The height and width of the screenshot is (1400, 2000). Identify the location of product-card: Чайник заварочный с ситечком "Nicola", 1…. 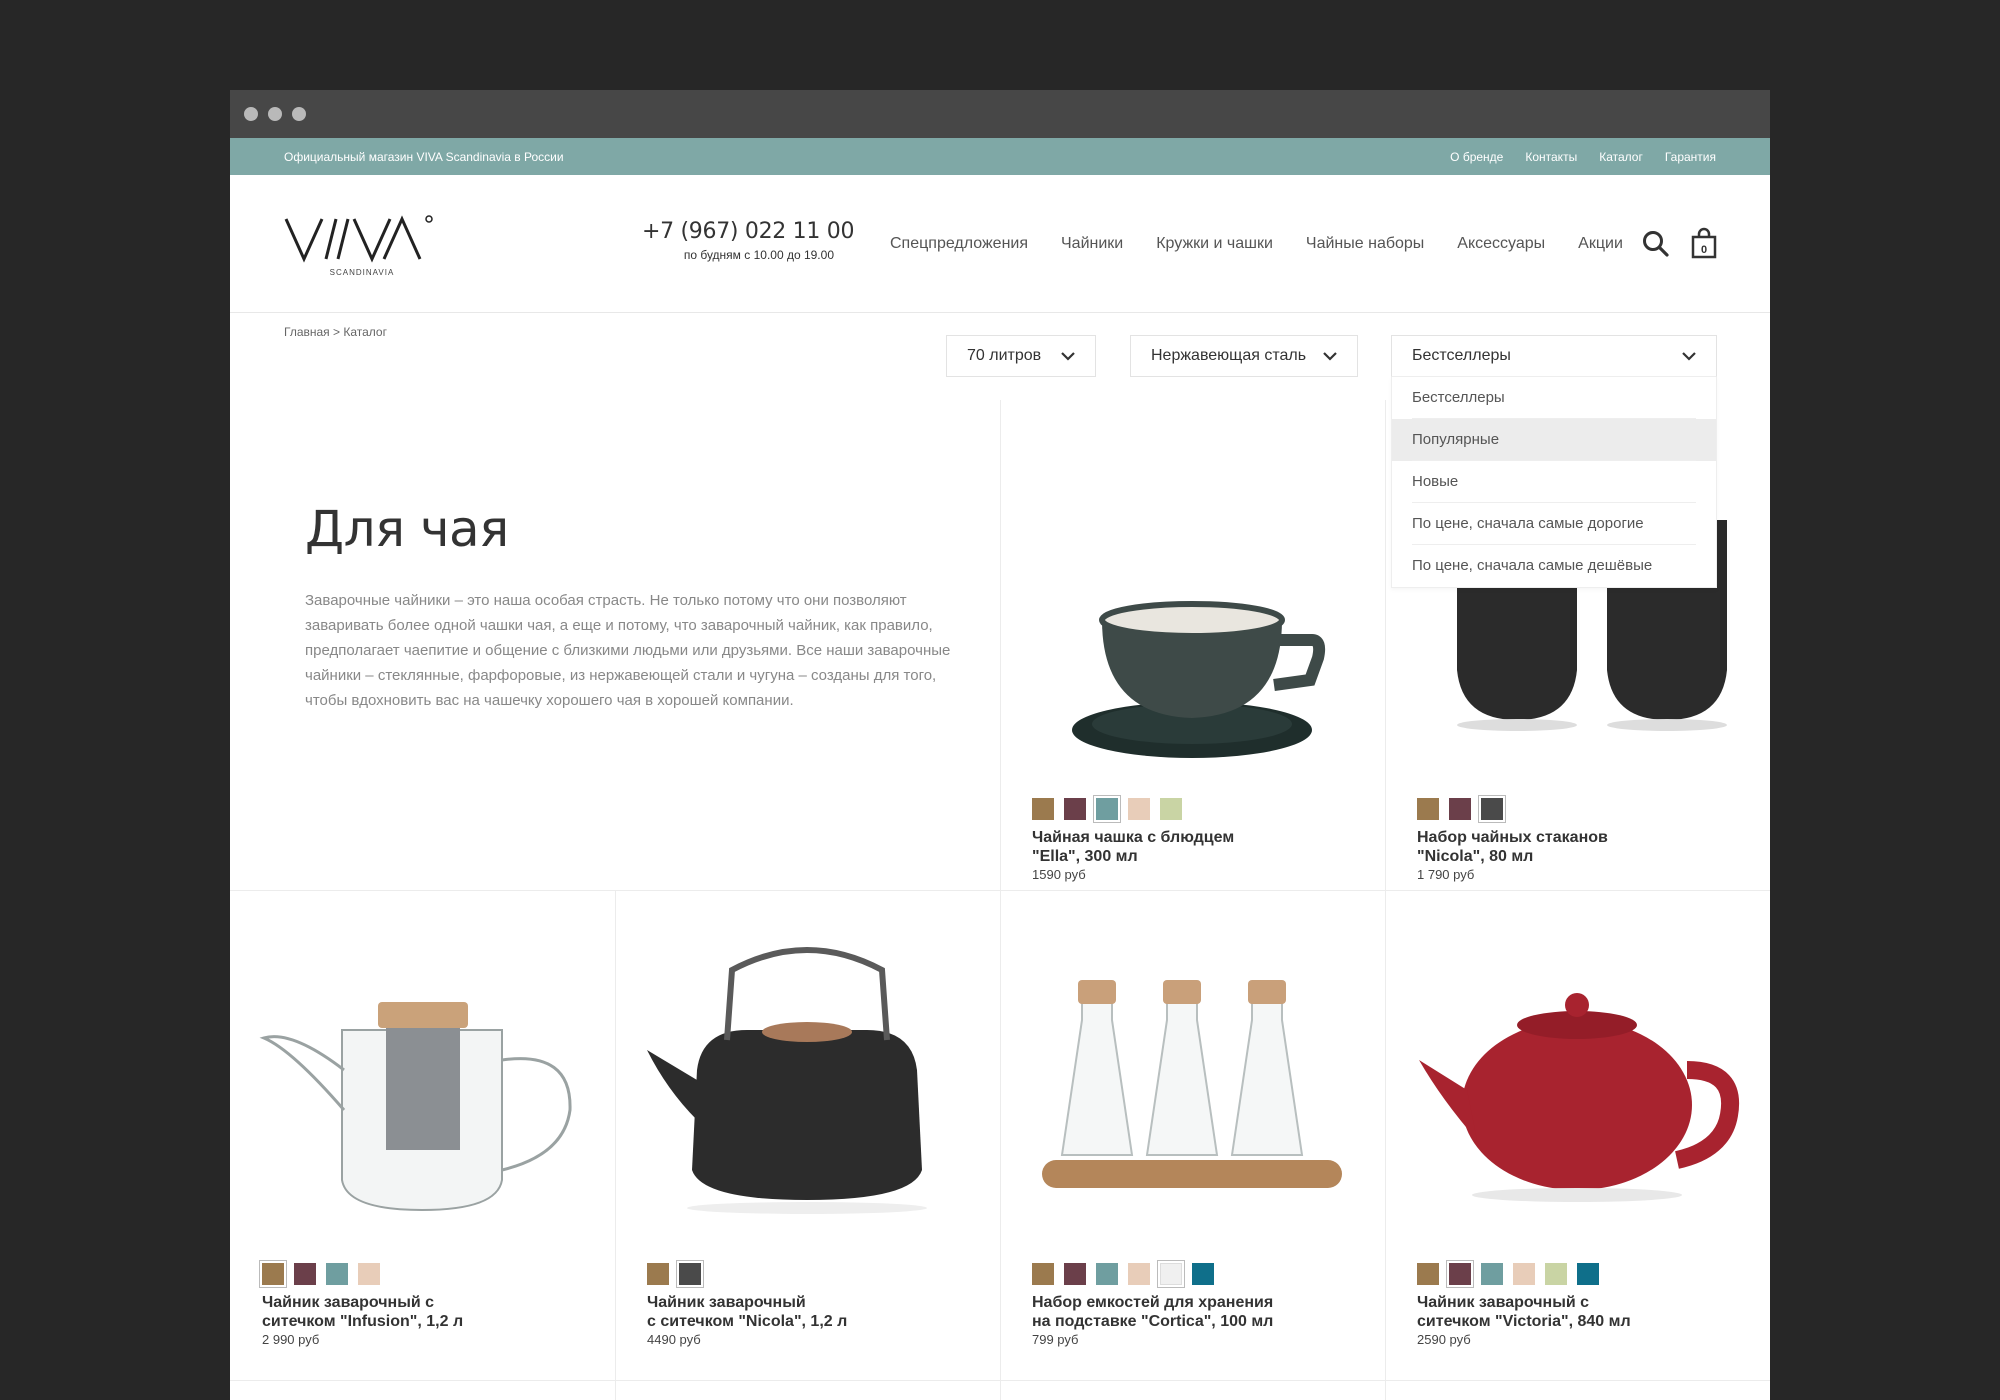
(807, 1135).